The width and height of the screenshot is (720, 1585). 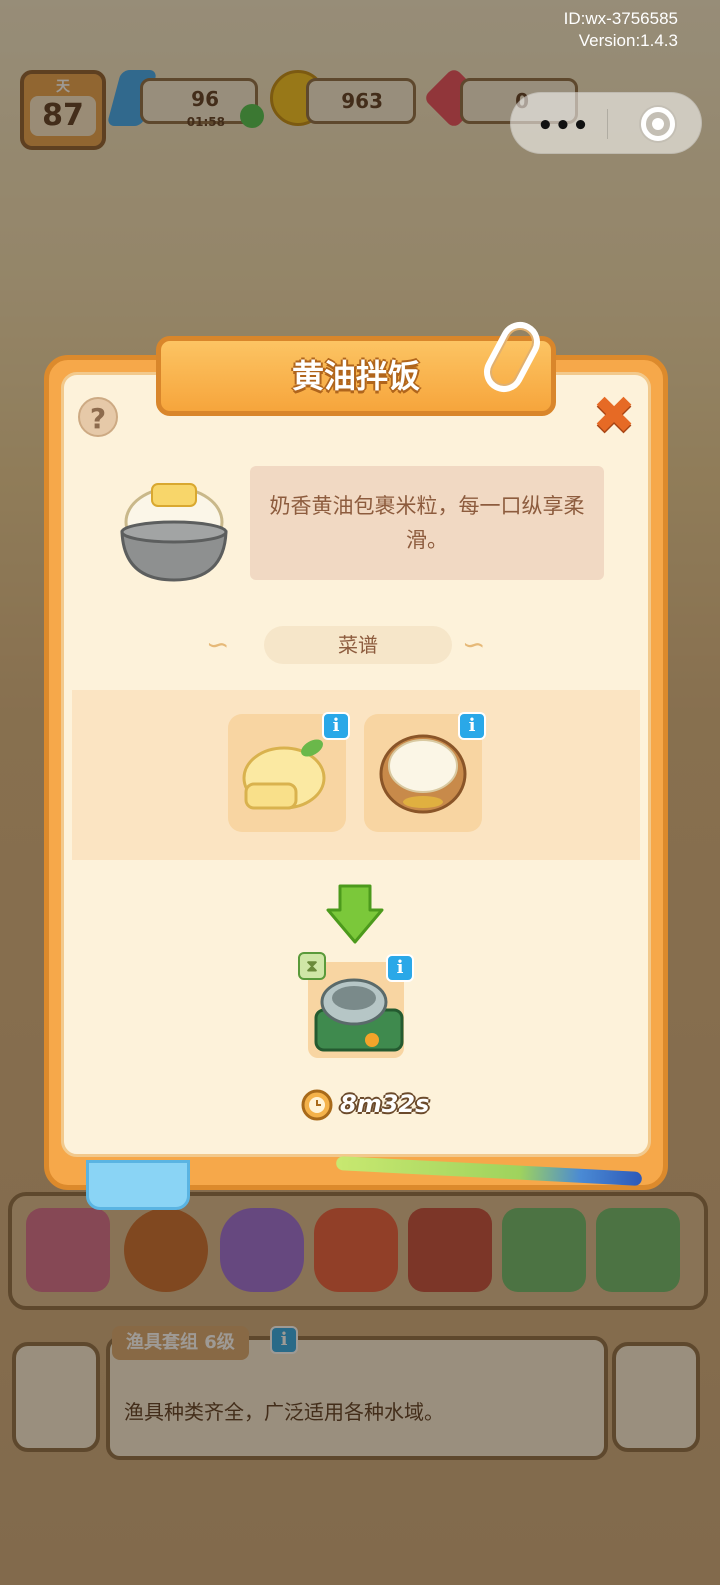 I want to click on mini-program-capsule: •••, so click(x=606, y=123).